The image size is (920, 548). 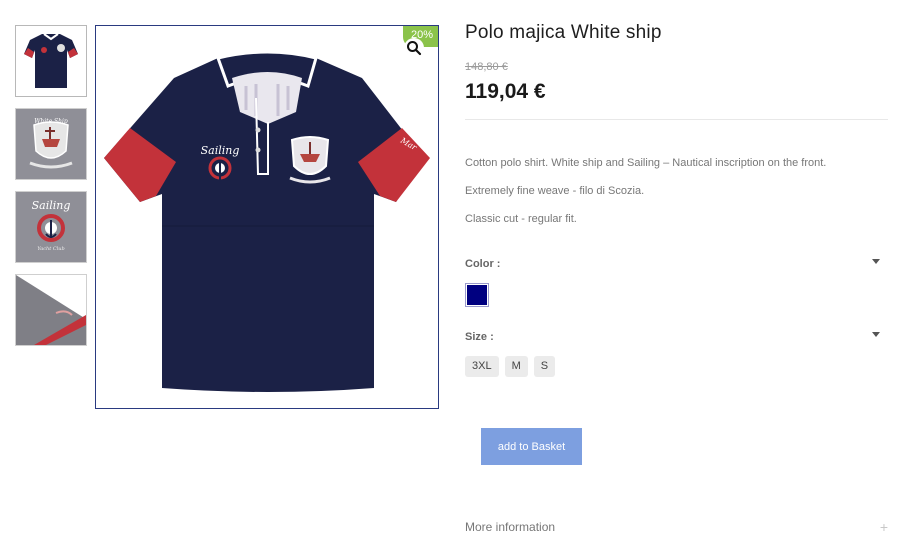 I want to click on old-price: 148,80 €, so click(x=486, y=67).